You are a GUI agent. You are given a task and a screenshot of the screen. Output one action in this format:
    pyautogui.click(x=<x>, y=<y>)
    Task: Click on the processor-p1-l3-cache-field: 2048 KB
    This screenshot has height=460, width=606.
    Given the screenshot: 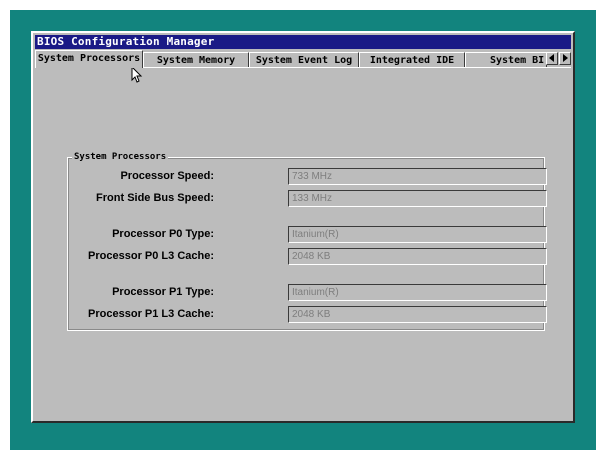 What is the action you would take?
    pyautogui.click(x=417, y=314)
    